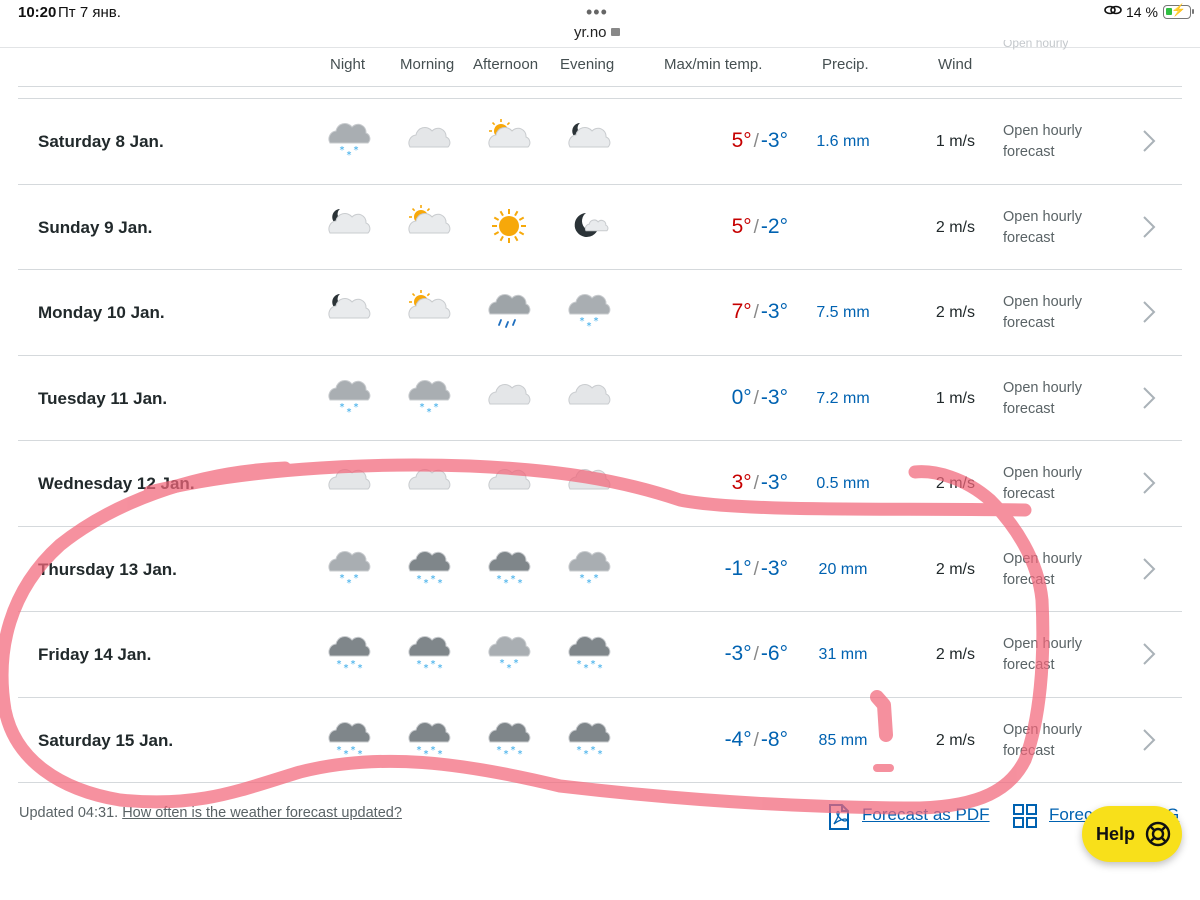 The height and width of the screenshot is (900, 1200). I want to click on more-dots-icon: •••, so click(597, 12).